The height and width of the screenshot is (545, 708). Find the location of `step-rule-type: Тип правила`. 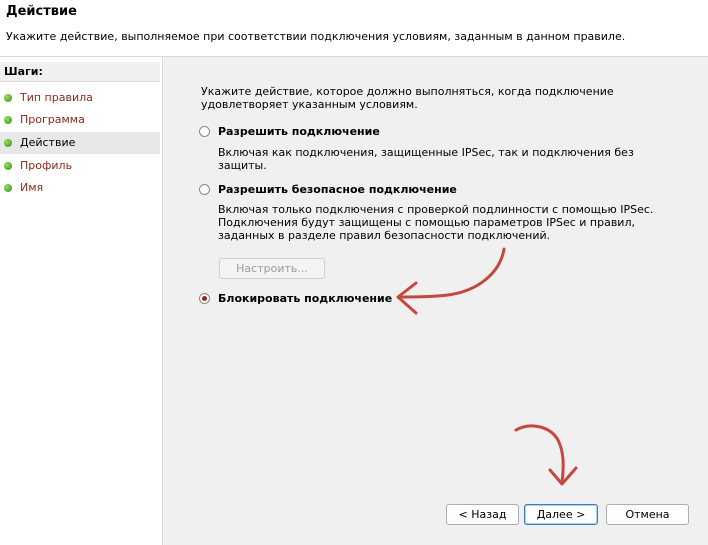

step-rule-type: Тип правила is located at coordinates (80, 98).